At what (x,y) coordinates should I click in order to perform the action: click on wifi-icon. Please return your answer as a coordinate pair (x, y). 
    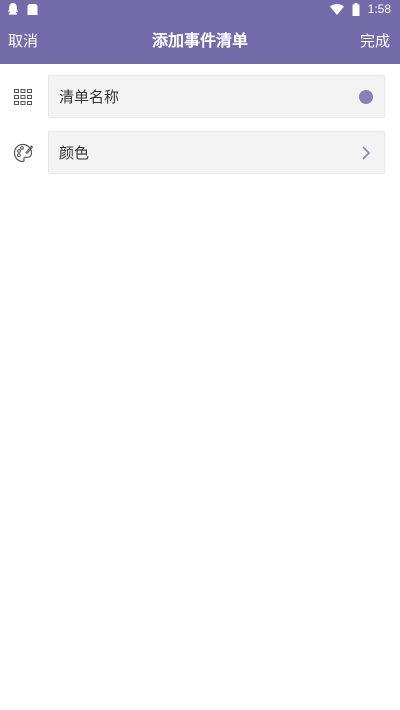
    Looking at the image, I should click on (336, 9).